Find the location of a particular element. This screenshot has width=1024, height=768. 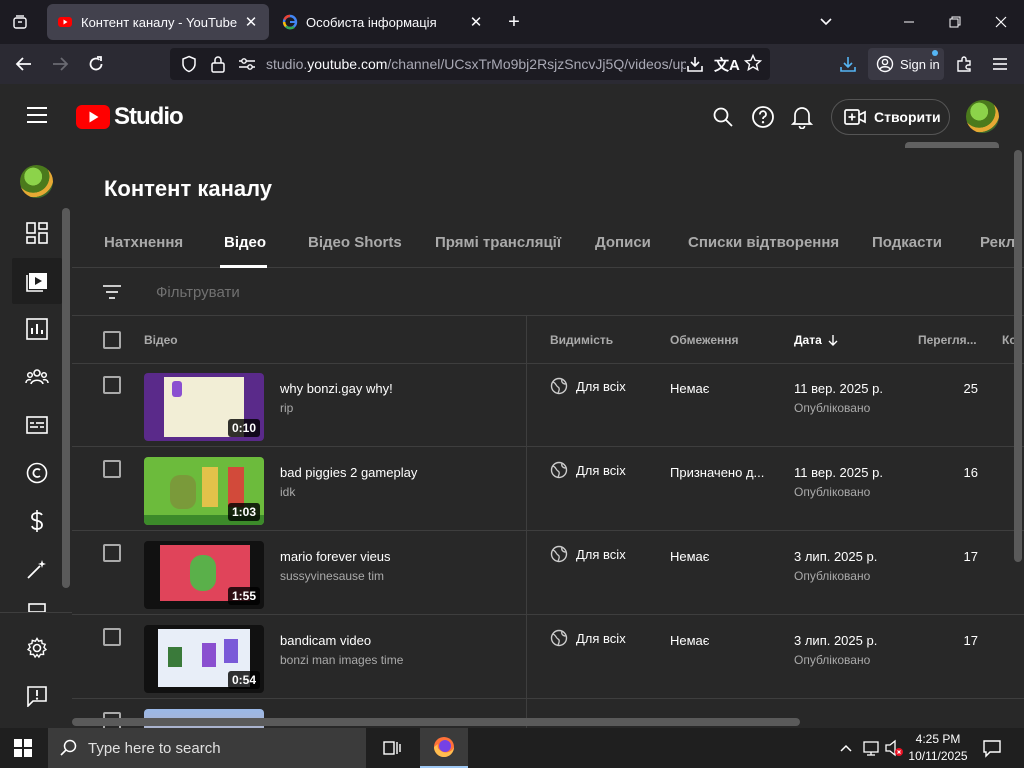

nav-content is located at coordinates (37, 281).